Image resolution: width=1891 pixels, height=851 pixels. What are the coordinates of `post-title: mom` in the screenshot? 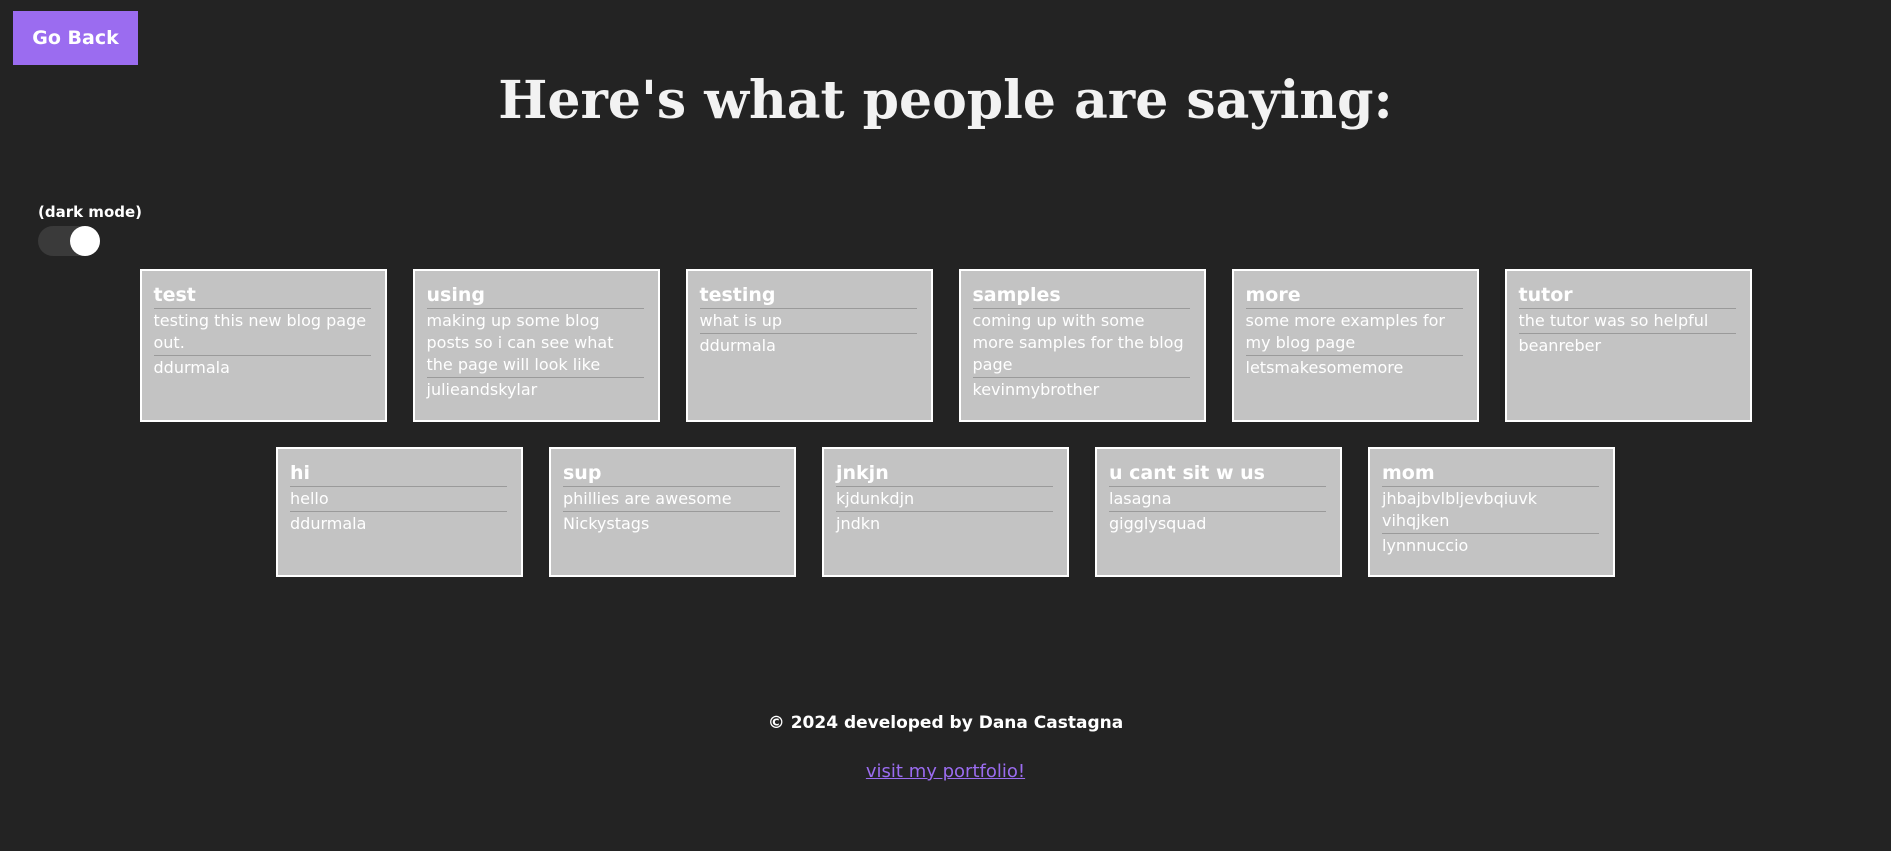 It's located at (1490, 474).